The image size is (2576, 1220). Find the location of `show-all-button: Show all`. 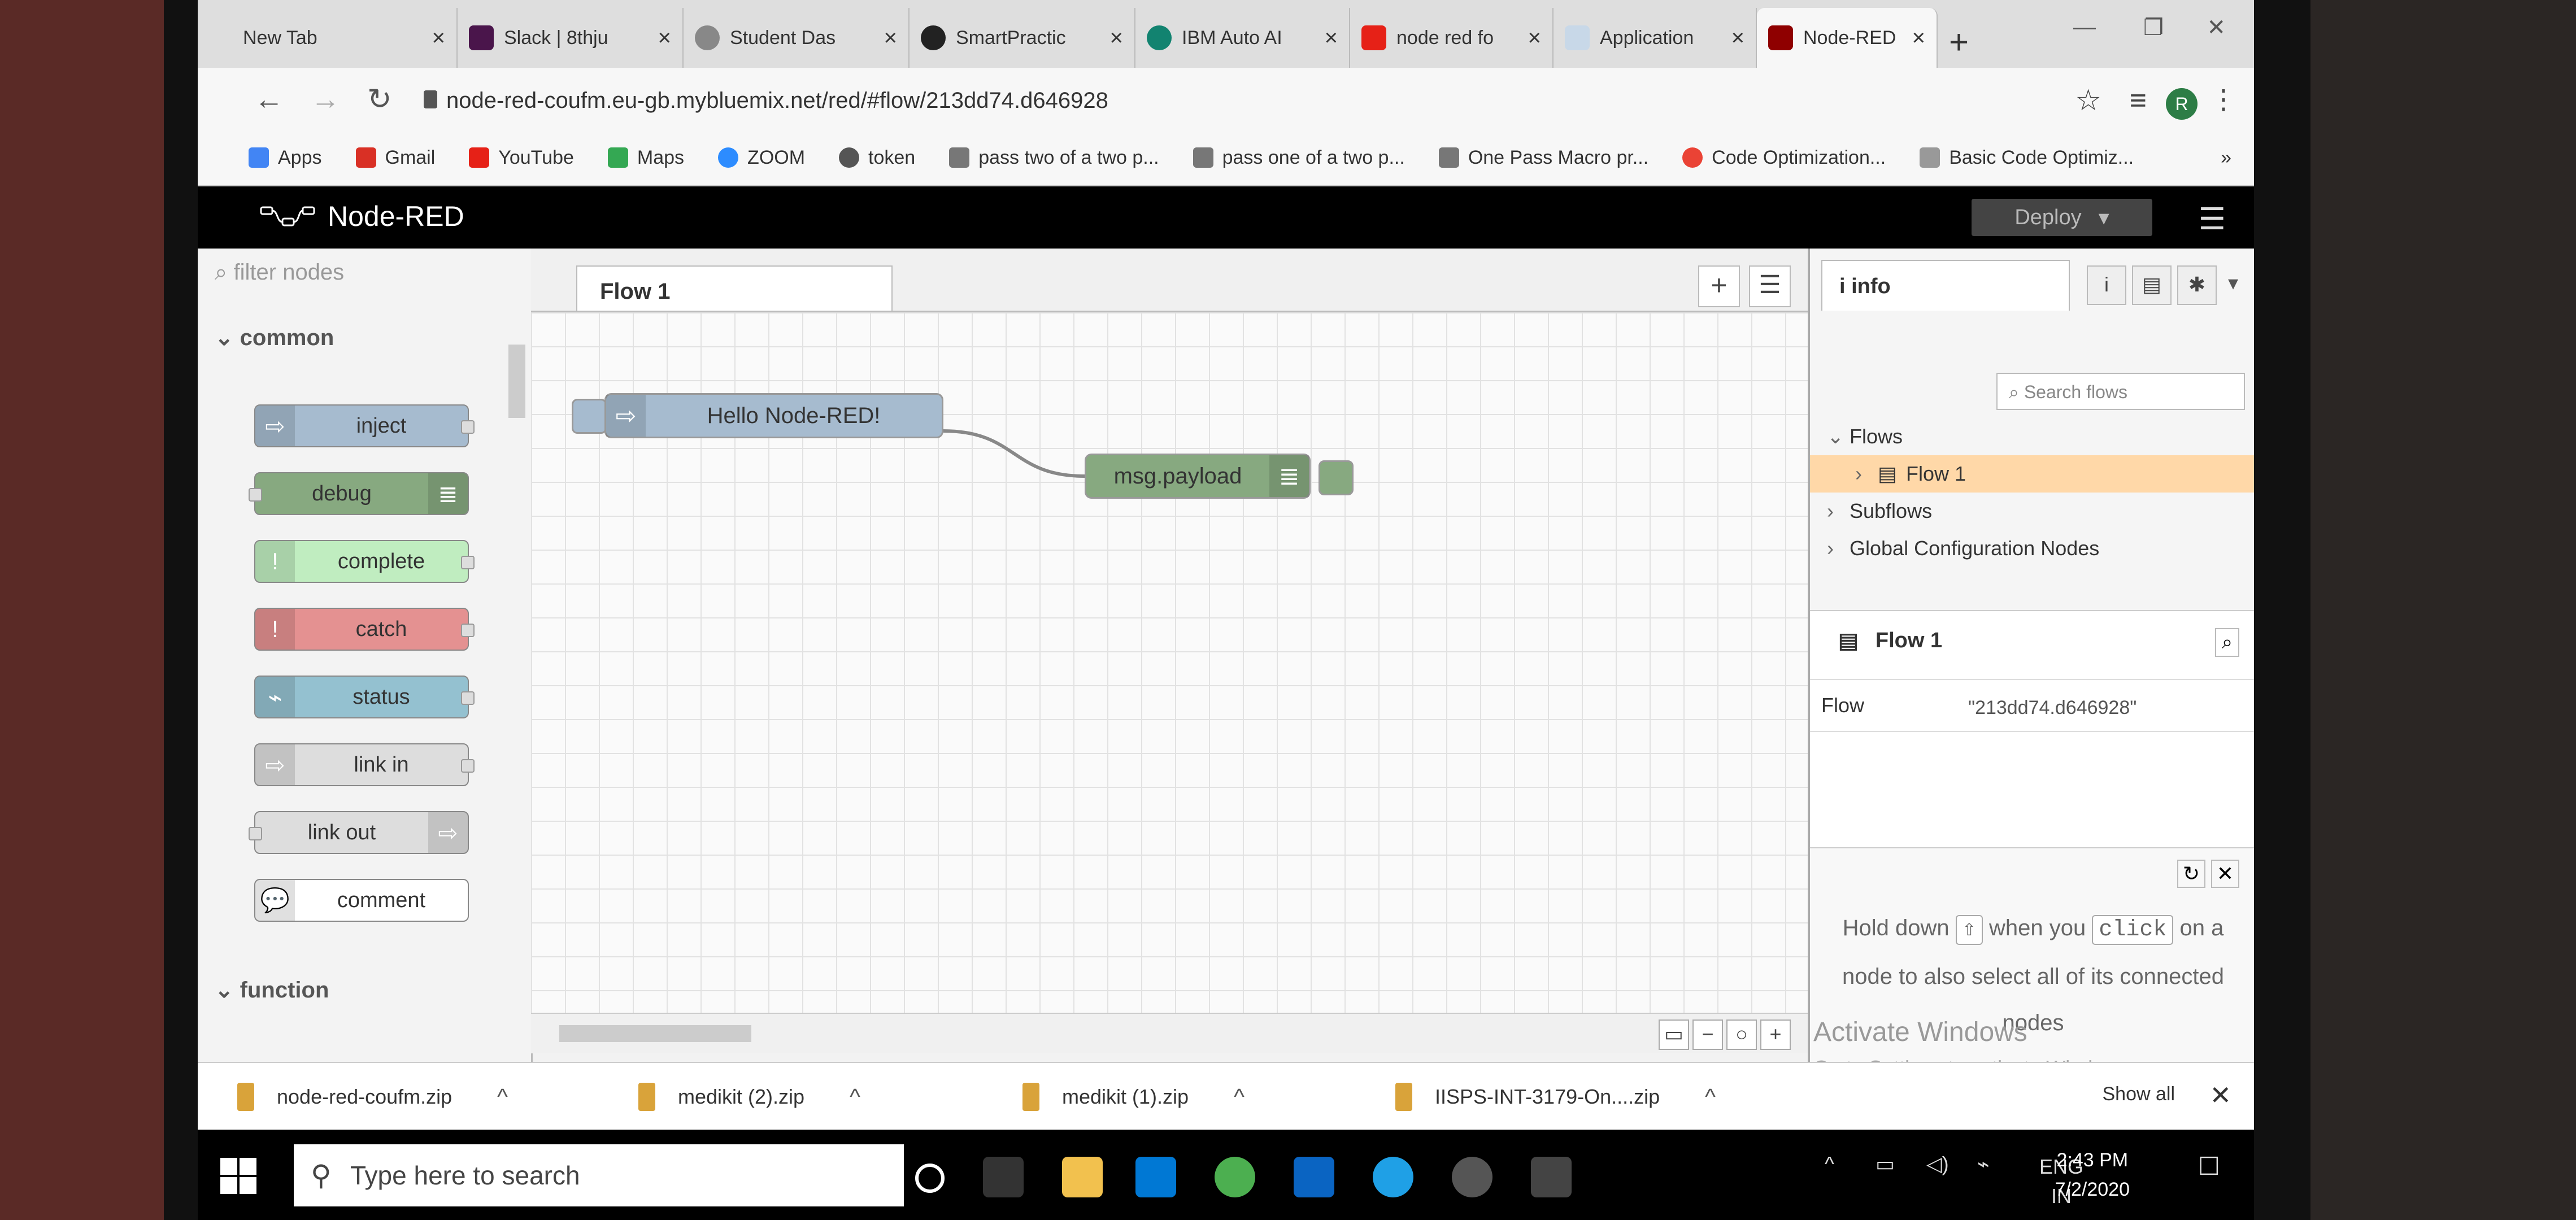

show-all-button: Show all is located at coordinates (2138, 1094).